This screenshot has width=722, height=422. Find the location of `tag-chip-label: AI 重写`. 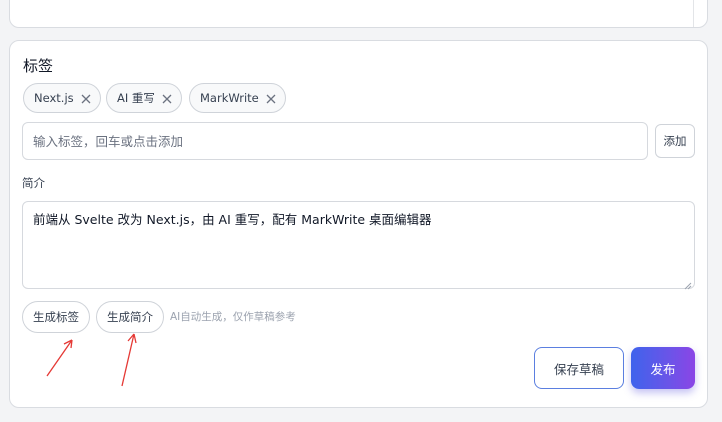

tag-chip-label: AI 重写 is located at coordinates (136, 98).